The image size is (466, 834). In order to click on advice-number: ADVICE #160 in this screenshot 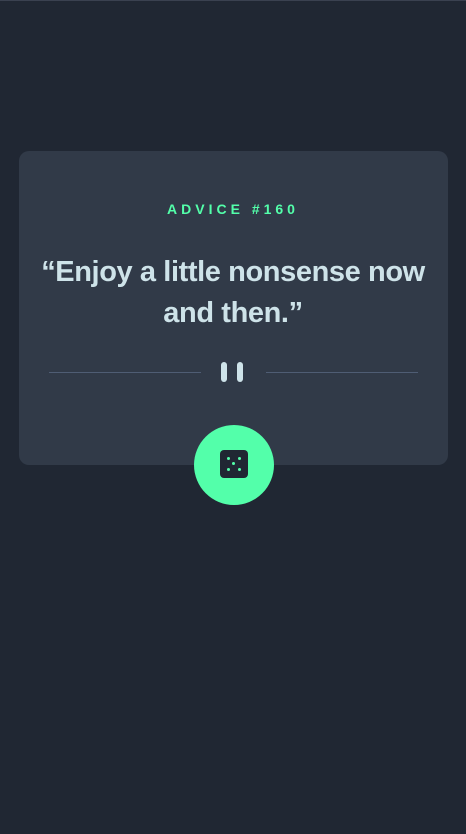, I will do `click(233, 209)`.